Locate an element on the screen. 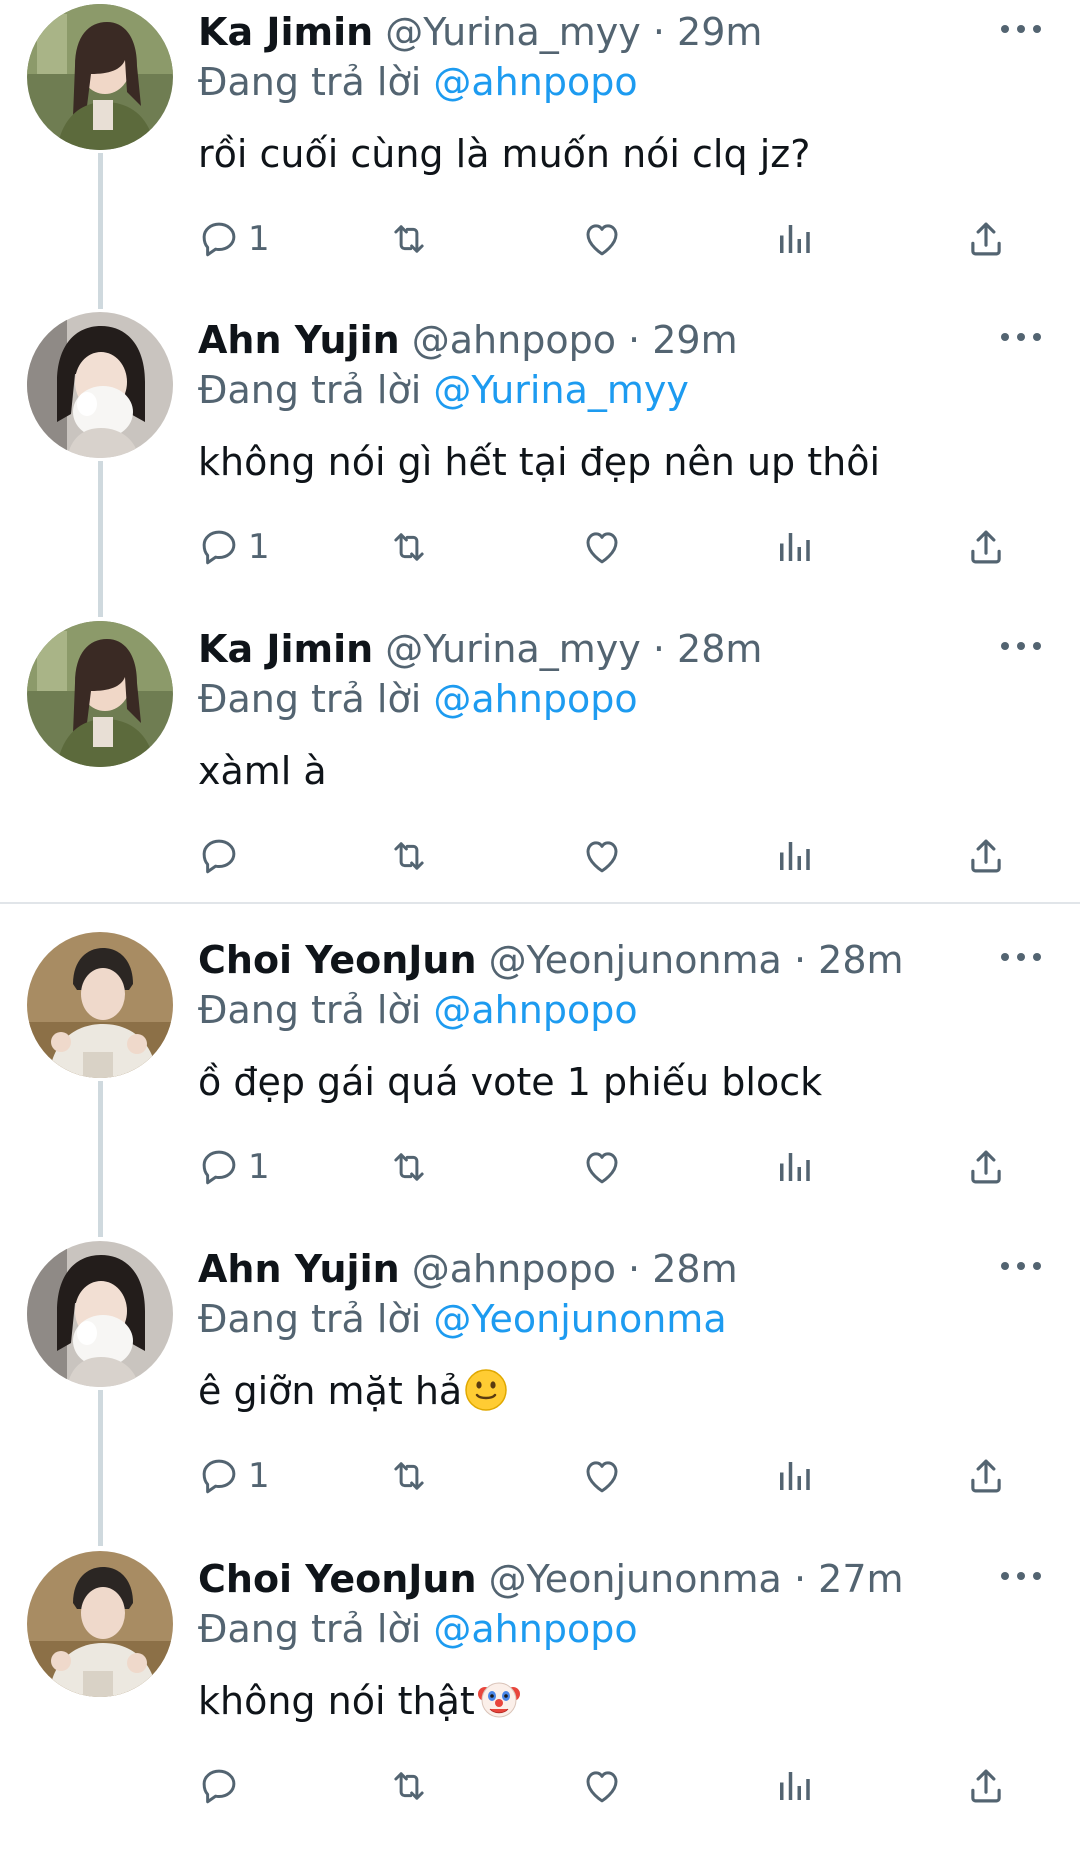 The width and height of the screenshot is (1080, 1856). tweet-header: Ahn Yujin @ahnpopo · 29m is located at coordinates (468, 340).